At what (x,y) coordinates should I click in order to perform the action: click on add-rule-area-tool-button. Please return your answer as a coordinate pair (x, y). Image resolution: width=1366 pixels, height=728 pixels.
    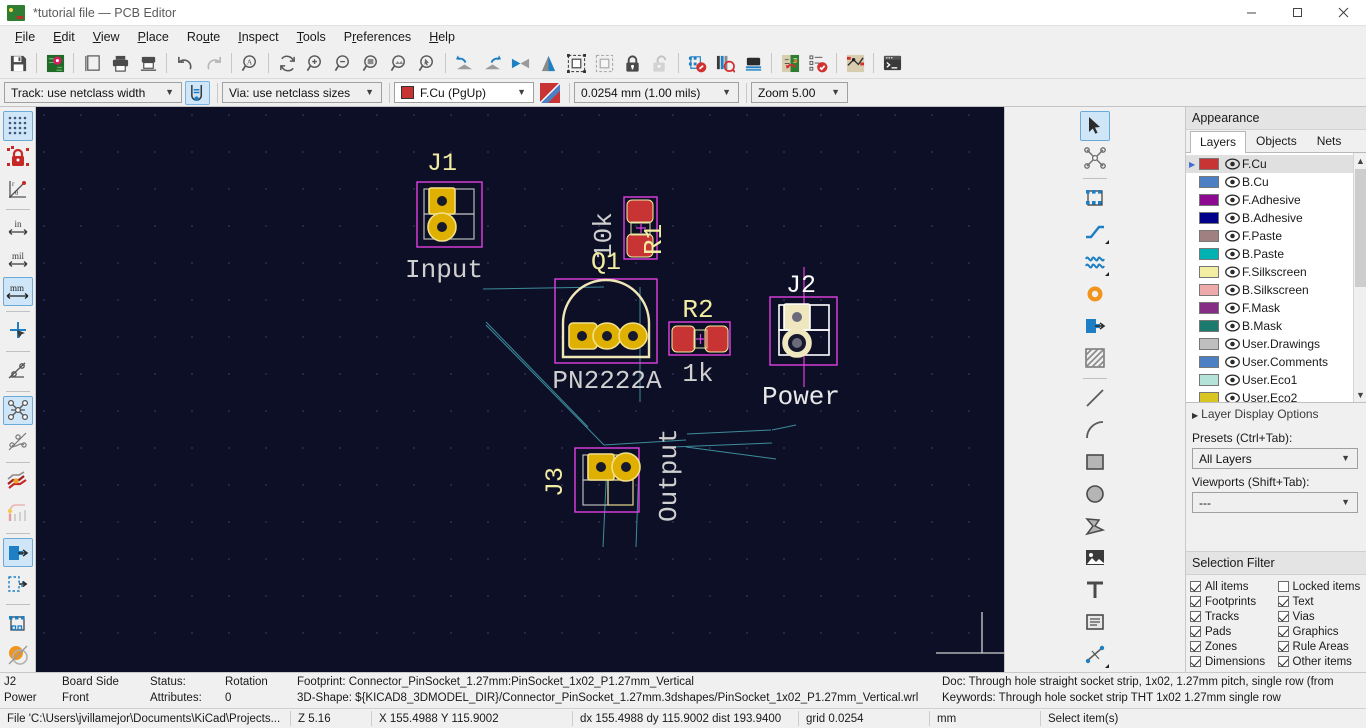
    Looking at the image, I should click on (1095, 358).